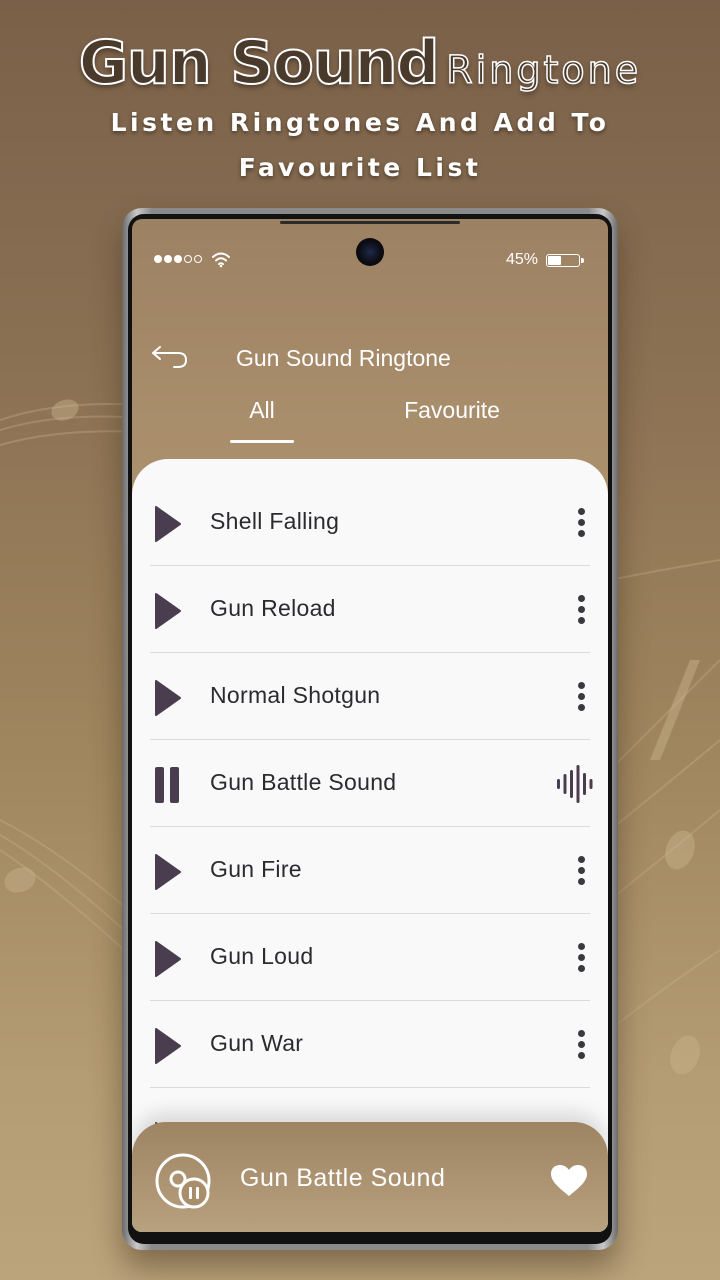 Image resolution: width=720 pixels, height=1280 pixels. Describe the element at coordinates (369, 261) in the screenshot. I see `status-bar: 45%` at that location.